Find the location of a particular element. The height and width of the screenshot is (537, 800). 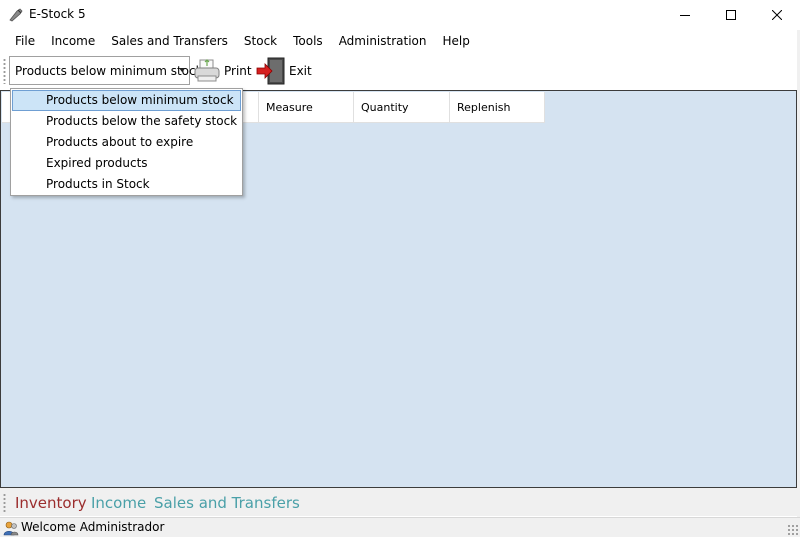

grid-column-quantity: Quantity is located at coordinates (402, 107).